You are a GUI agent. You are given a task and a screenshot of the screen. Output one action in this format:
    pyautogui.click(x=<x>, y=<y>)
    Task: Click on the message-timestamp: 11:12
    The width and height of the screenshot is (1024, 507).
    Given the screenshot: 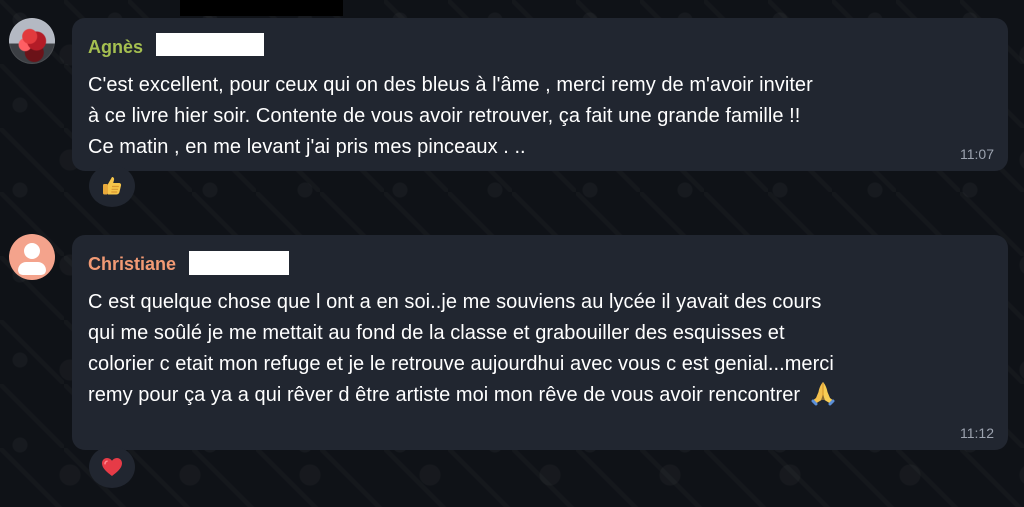 What is the action you would take?
    pyautogui.click(x=977, y=433)
    